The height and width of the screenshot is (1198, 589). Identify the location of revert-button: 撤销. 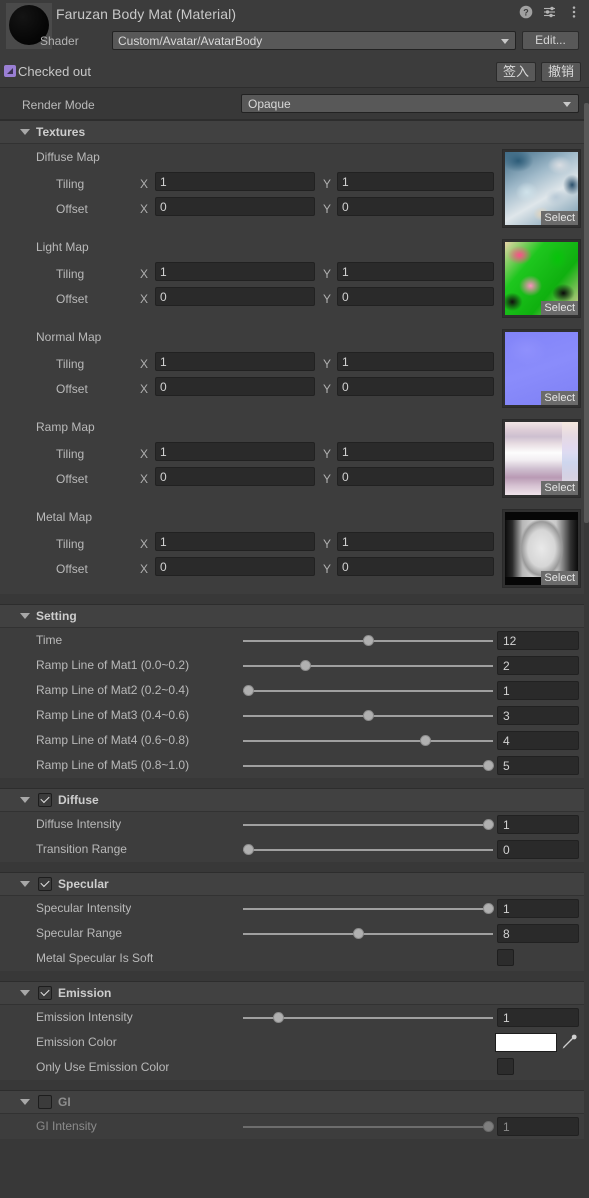
(560, 72).